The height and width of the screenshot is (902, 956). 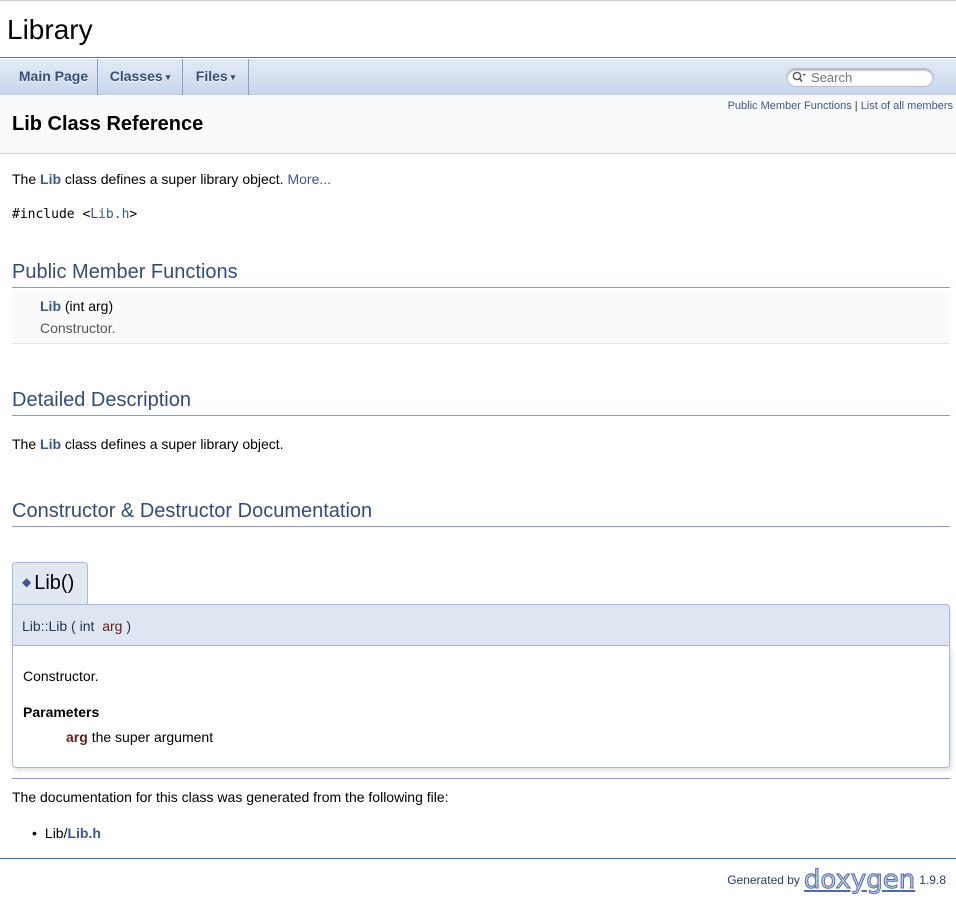 I want to click on nav-main-page-label: Main Page, so click(x=53, y=76).